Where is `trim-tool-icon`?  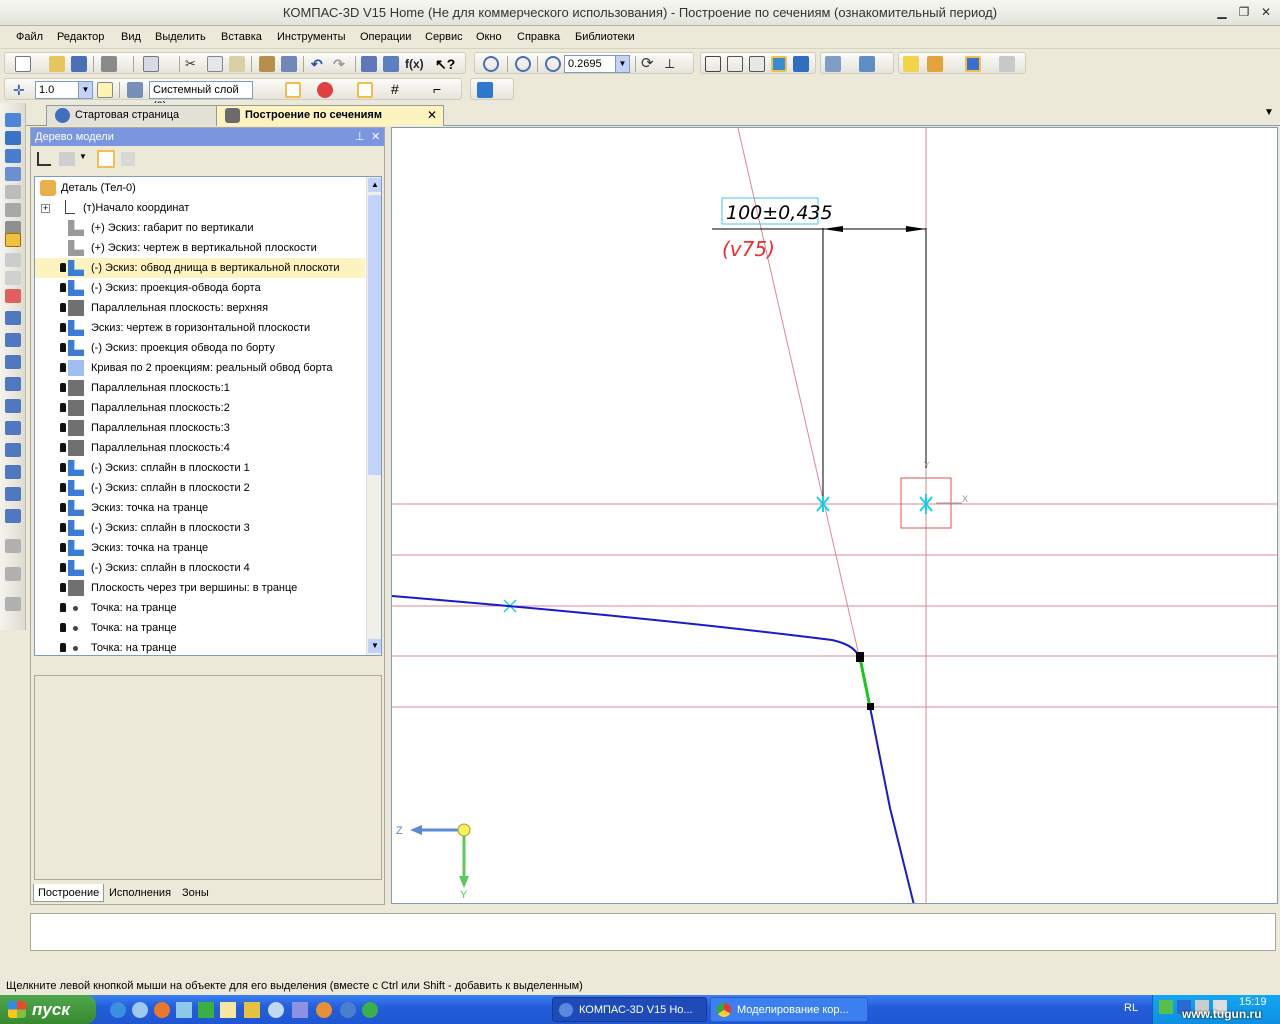
trim-tool-icon is located at coordinates (13, 450).